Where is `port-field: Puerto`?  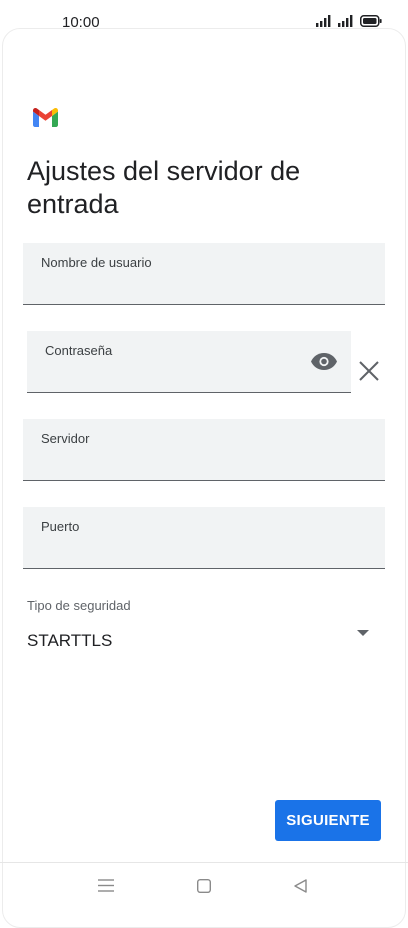 port-field: Puerto is located at coordinates (204, 538).